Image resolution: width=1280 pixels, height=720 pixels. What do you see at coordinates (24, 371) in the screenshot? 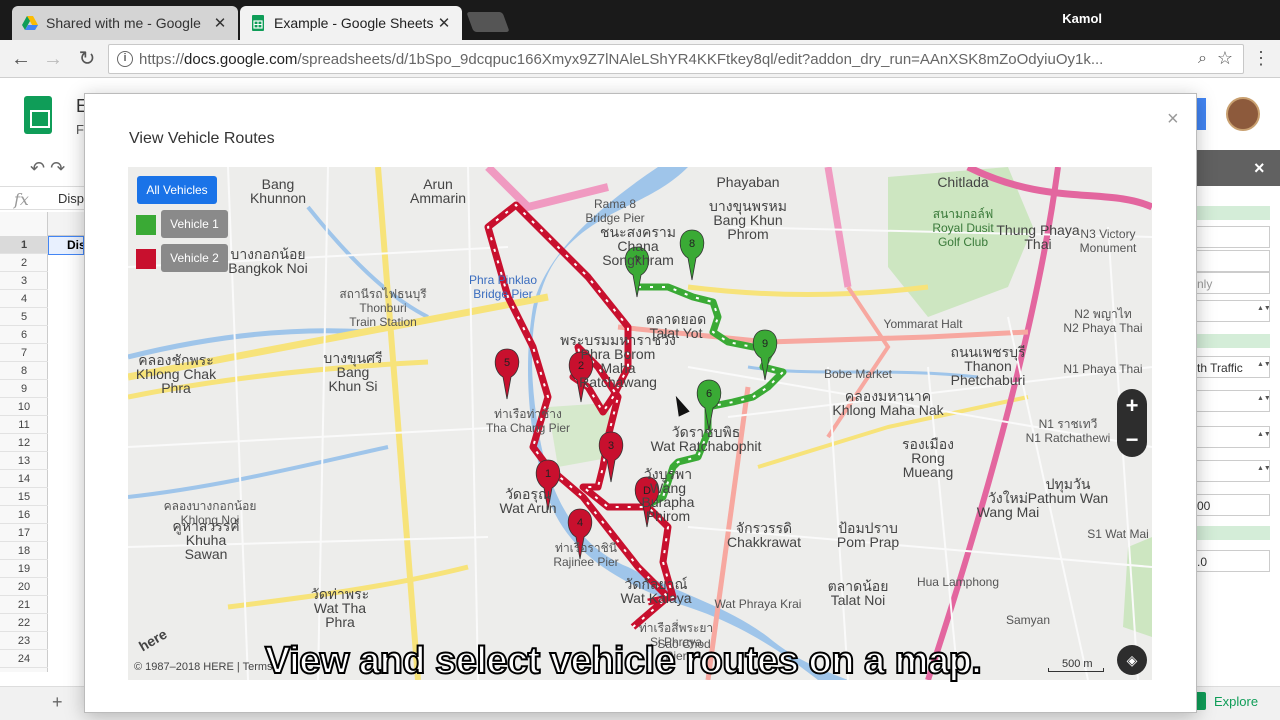
I see `row-header: 8` at bounding box center [24, 371].